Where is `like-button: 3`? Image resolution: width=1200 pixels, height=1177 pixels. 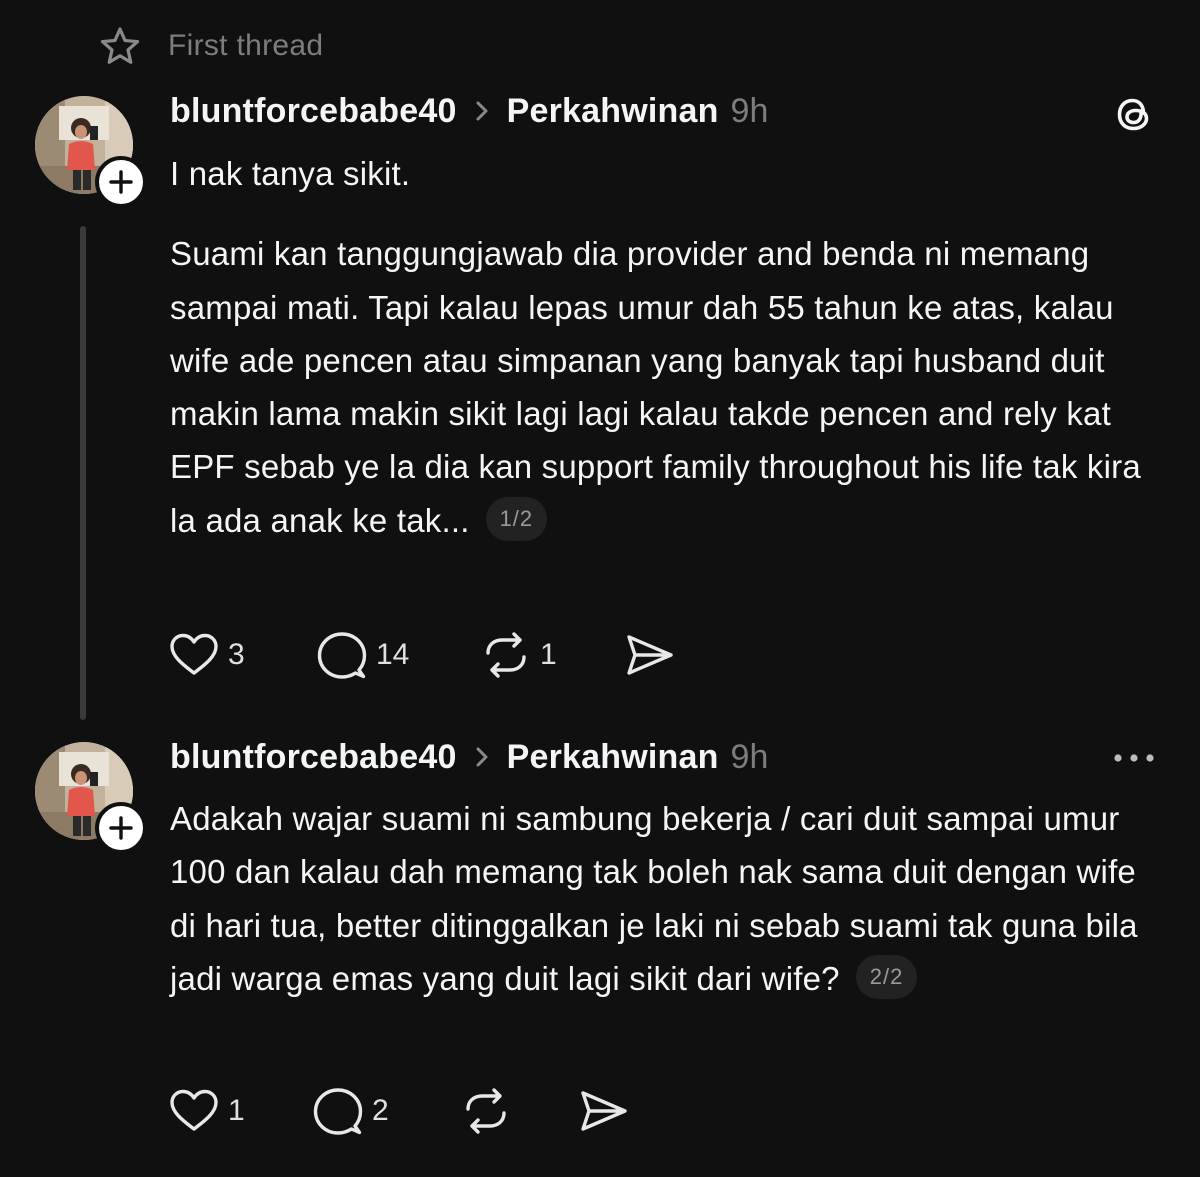
like-button: 3 is located at coordinates (206, 655).